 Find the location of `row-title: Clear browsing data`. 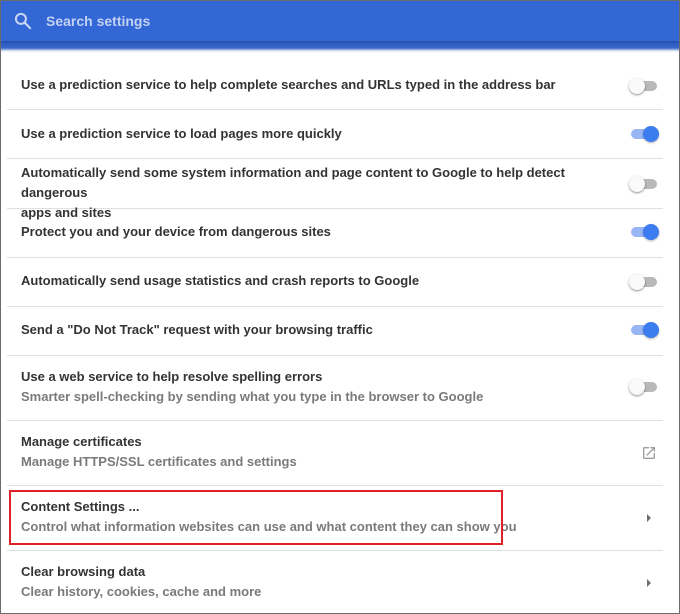

row-title: Clear browsing data is located at coordinates (83, 571).